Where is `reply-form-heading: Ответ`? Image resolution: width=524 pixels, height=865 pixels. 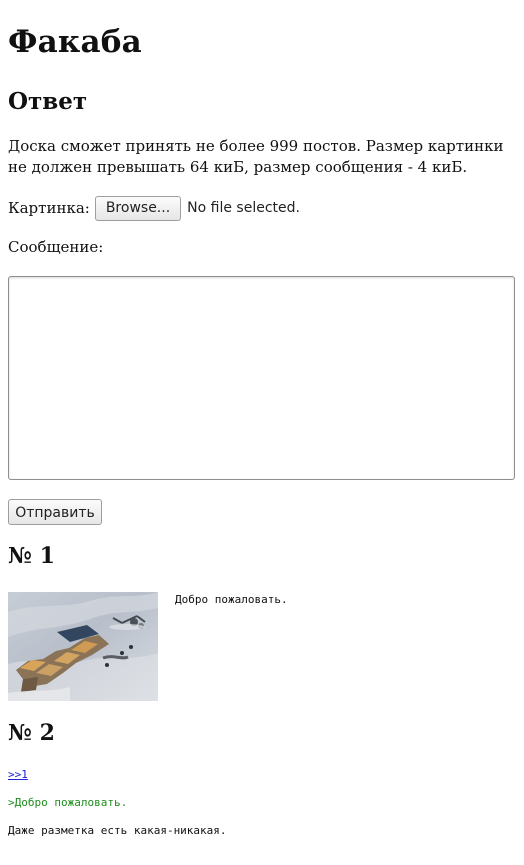
reply-form-heading: Ответ is located at coordinates (48, 101).